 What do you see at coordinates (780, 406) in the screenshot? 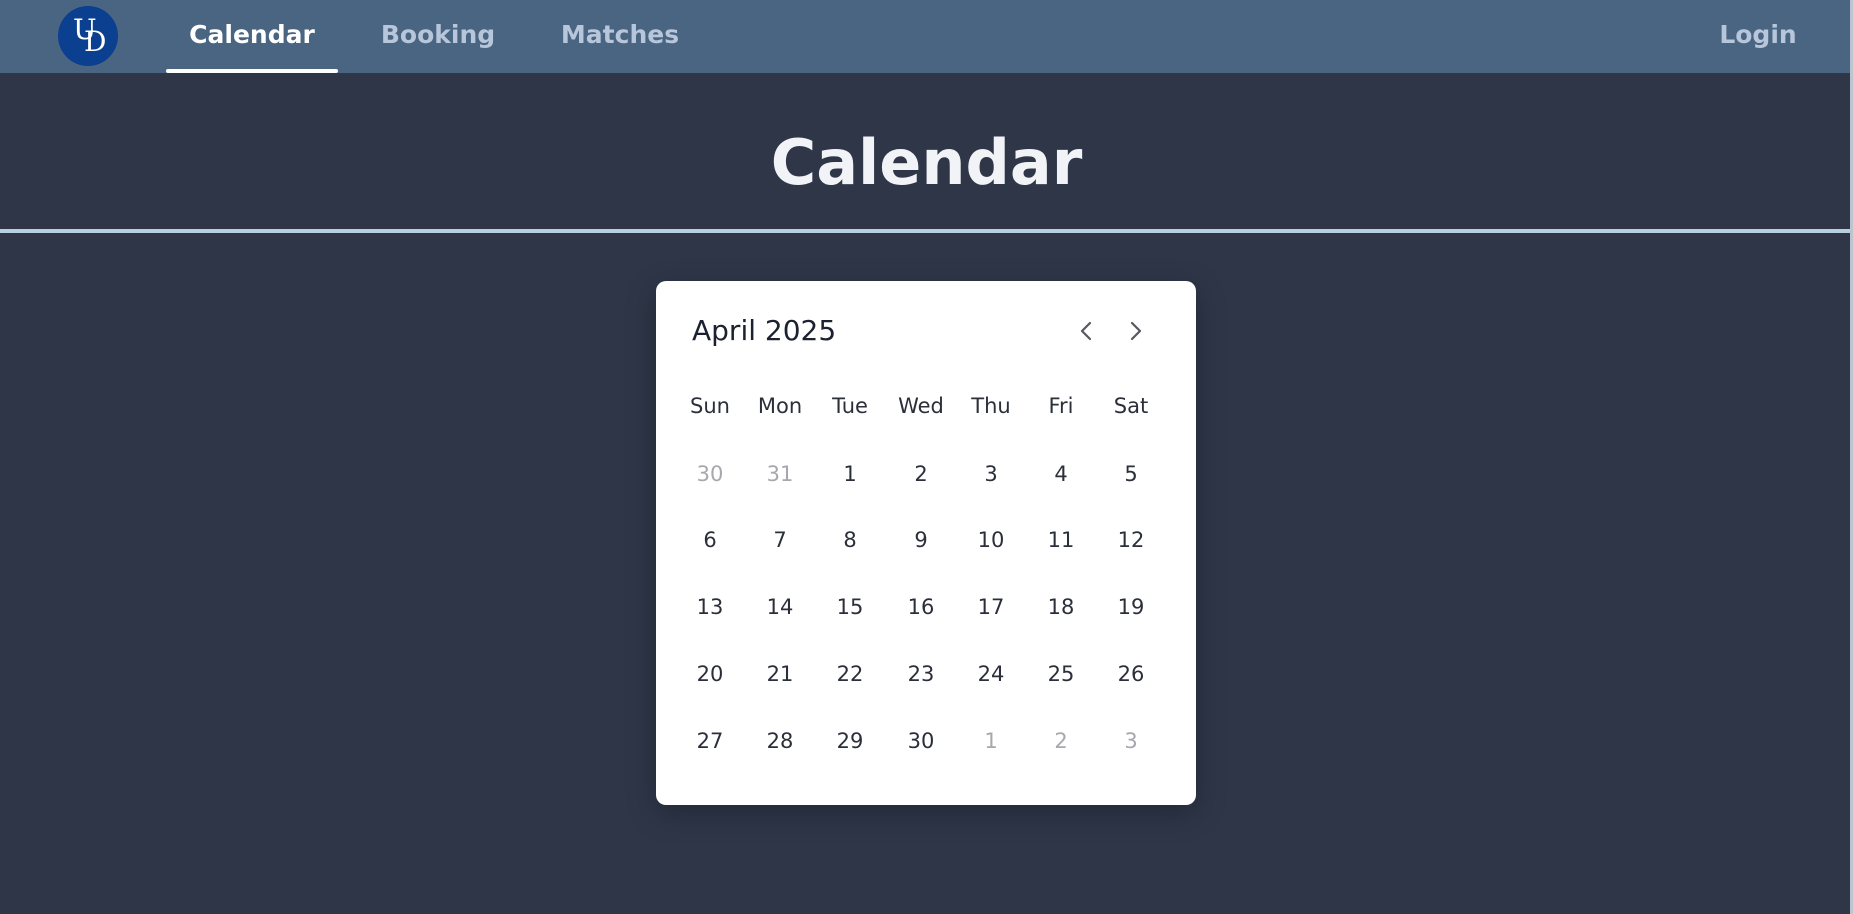
I see `weekday-mon: Mon` at bounding box center [780, 406].